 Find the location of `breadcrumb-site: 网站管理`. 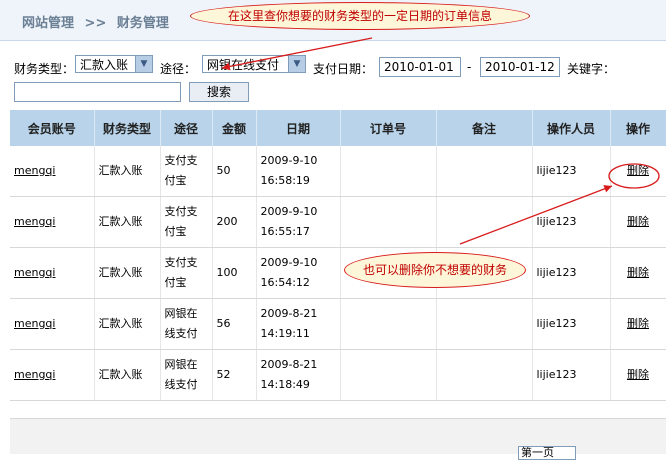

breadcrumb-site: 网站管理 is located at coordinates (48, 23).